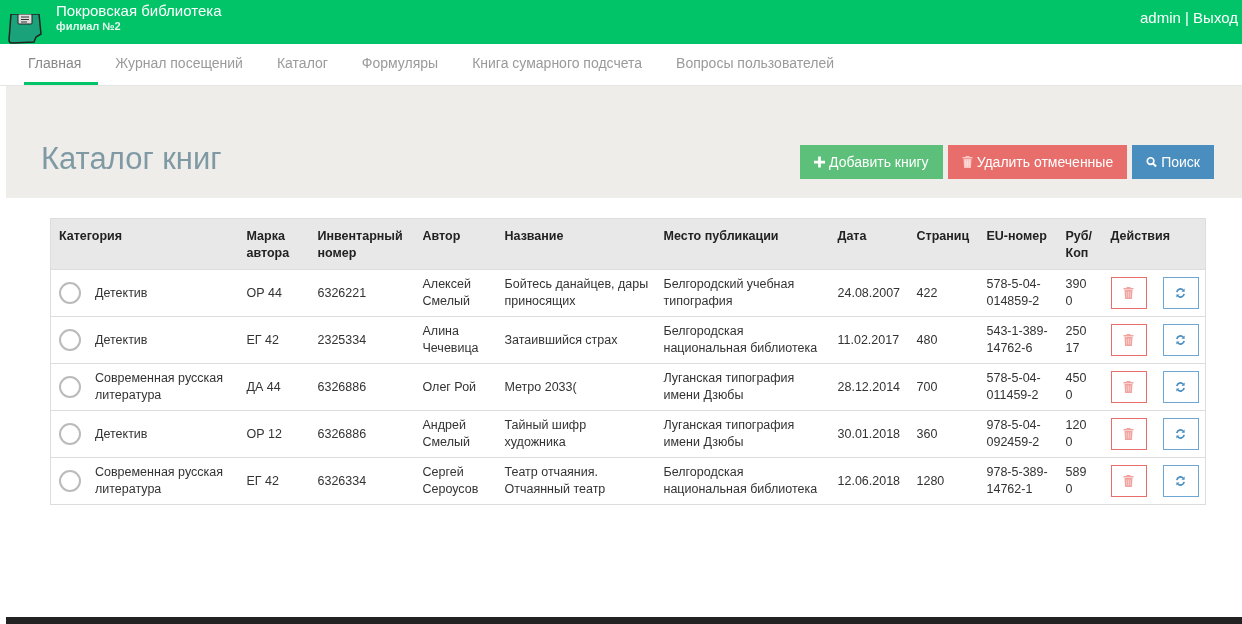 This screenshot has height=624, width=1242. What do you see at coordinates (144, 244) in the screenshot?
I see `column-header: Категория` at bounding box center [144, 244].